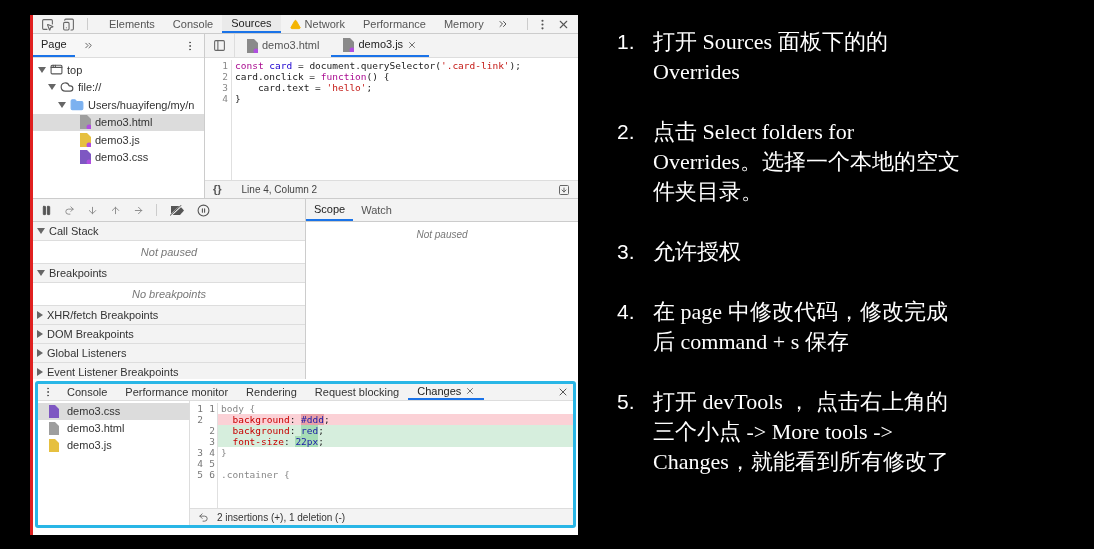 The image size is (1094, 549). I want to click on step-into-icon, so click(92, 210).